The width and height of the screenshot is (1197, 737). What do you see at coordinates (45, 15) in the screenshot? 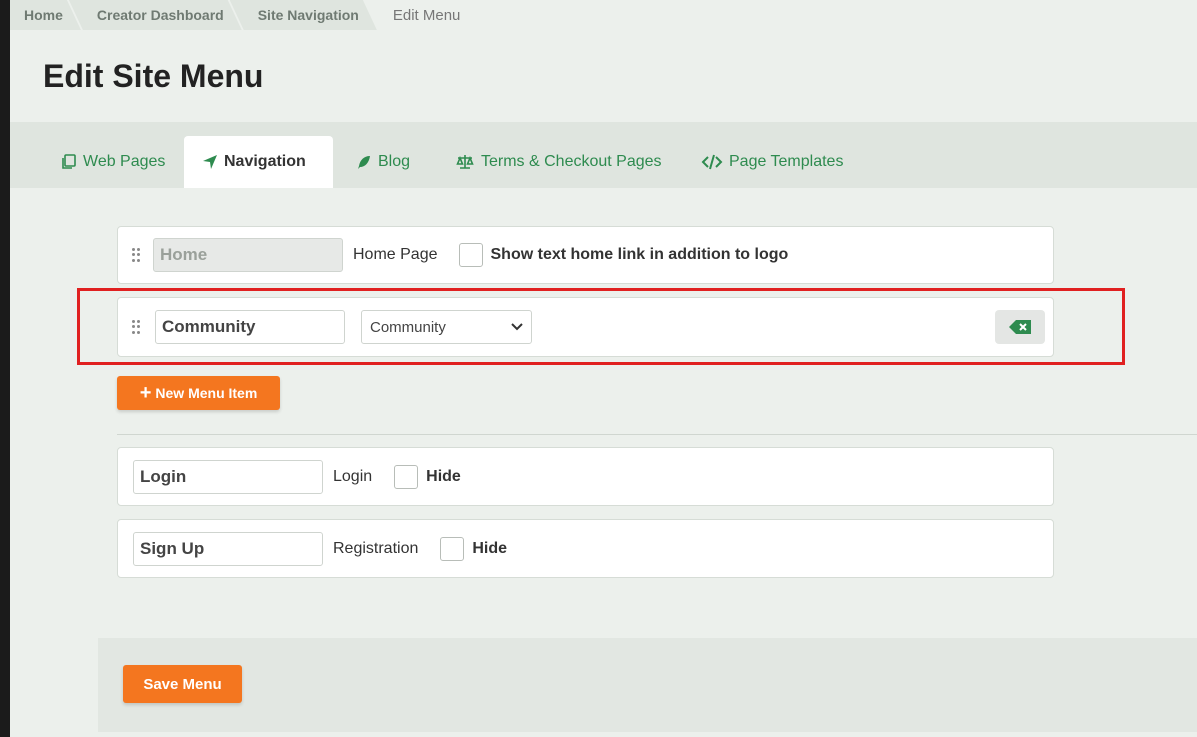
I see `breadcrumb-home: Home` at bounding box center [45, 15].